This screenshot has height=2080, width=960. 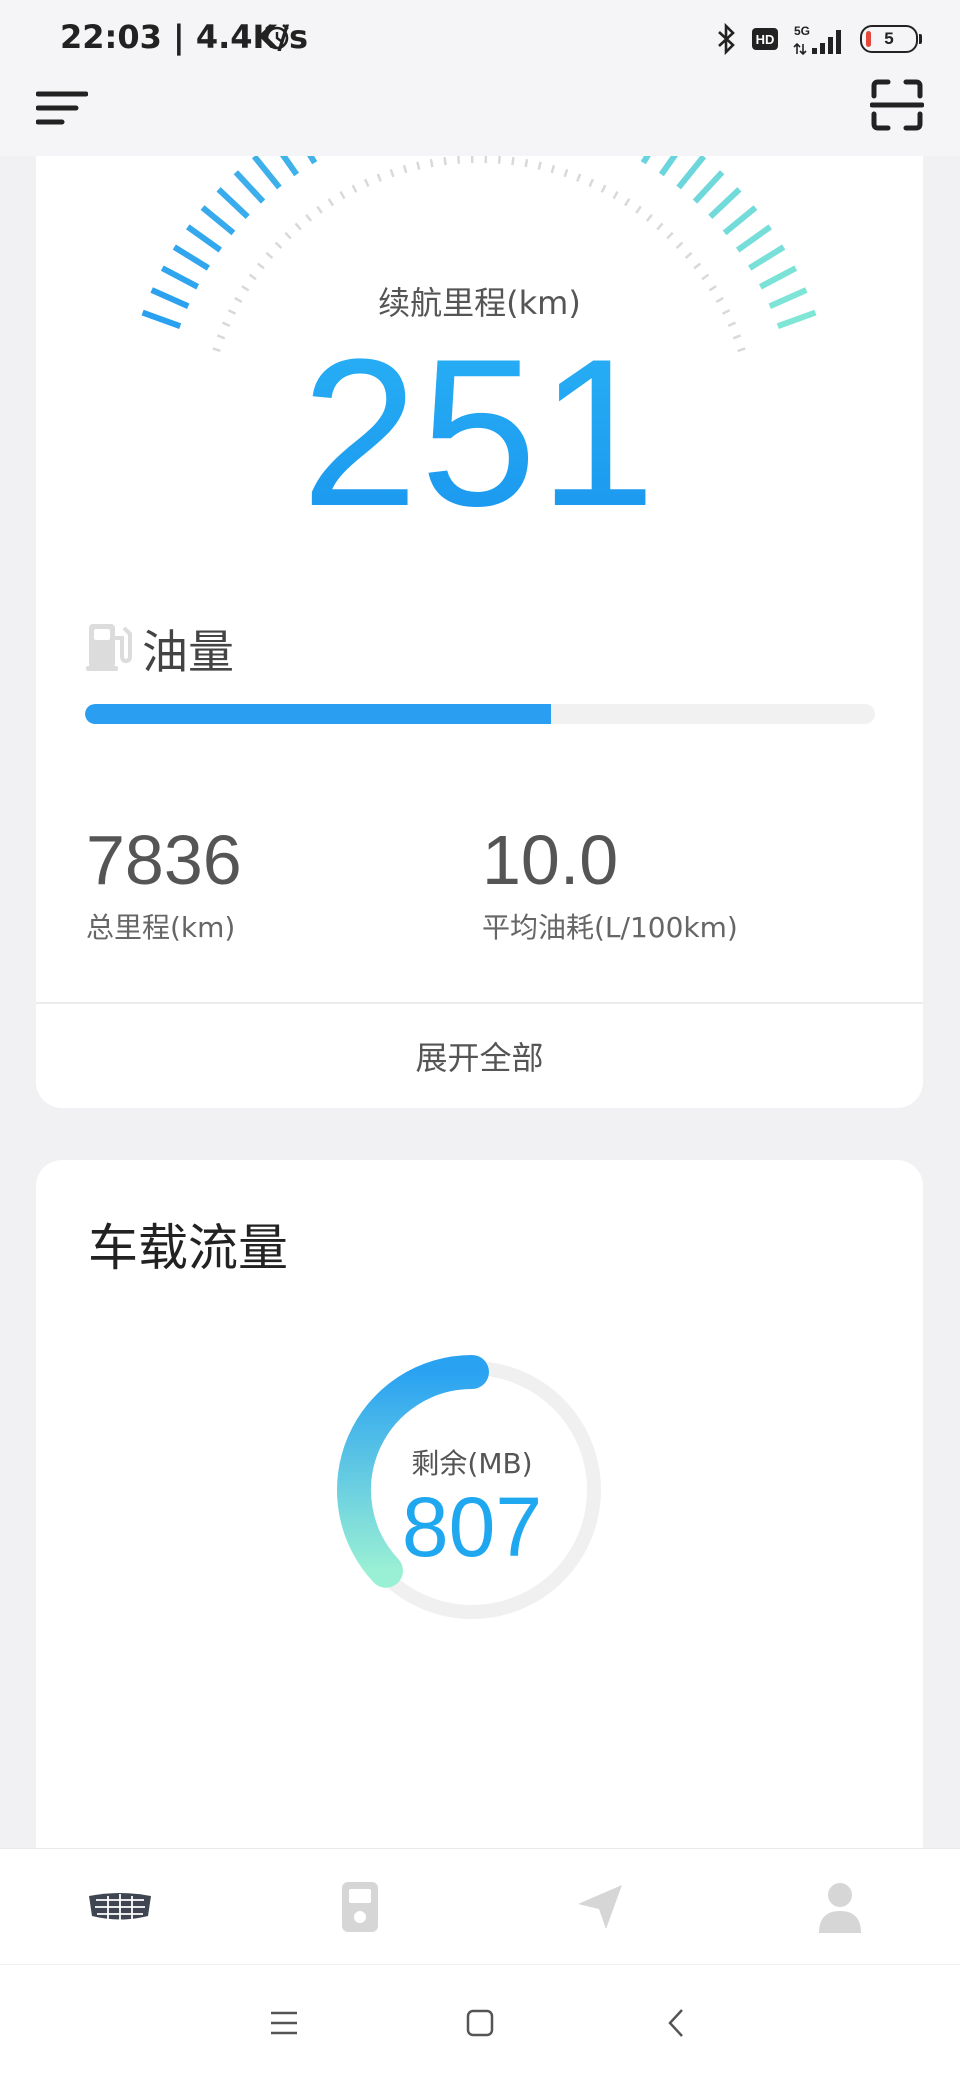 I want to click on bottom-nav, so click(x=480, y=1906).